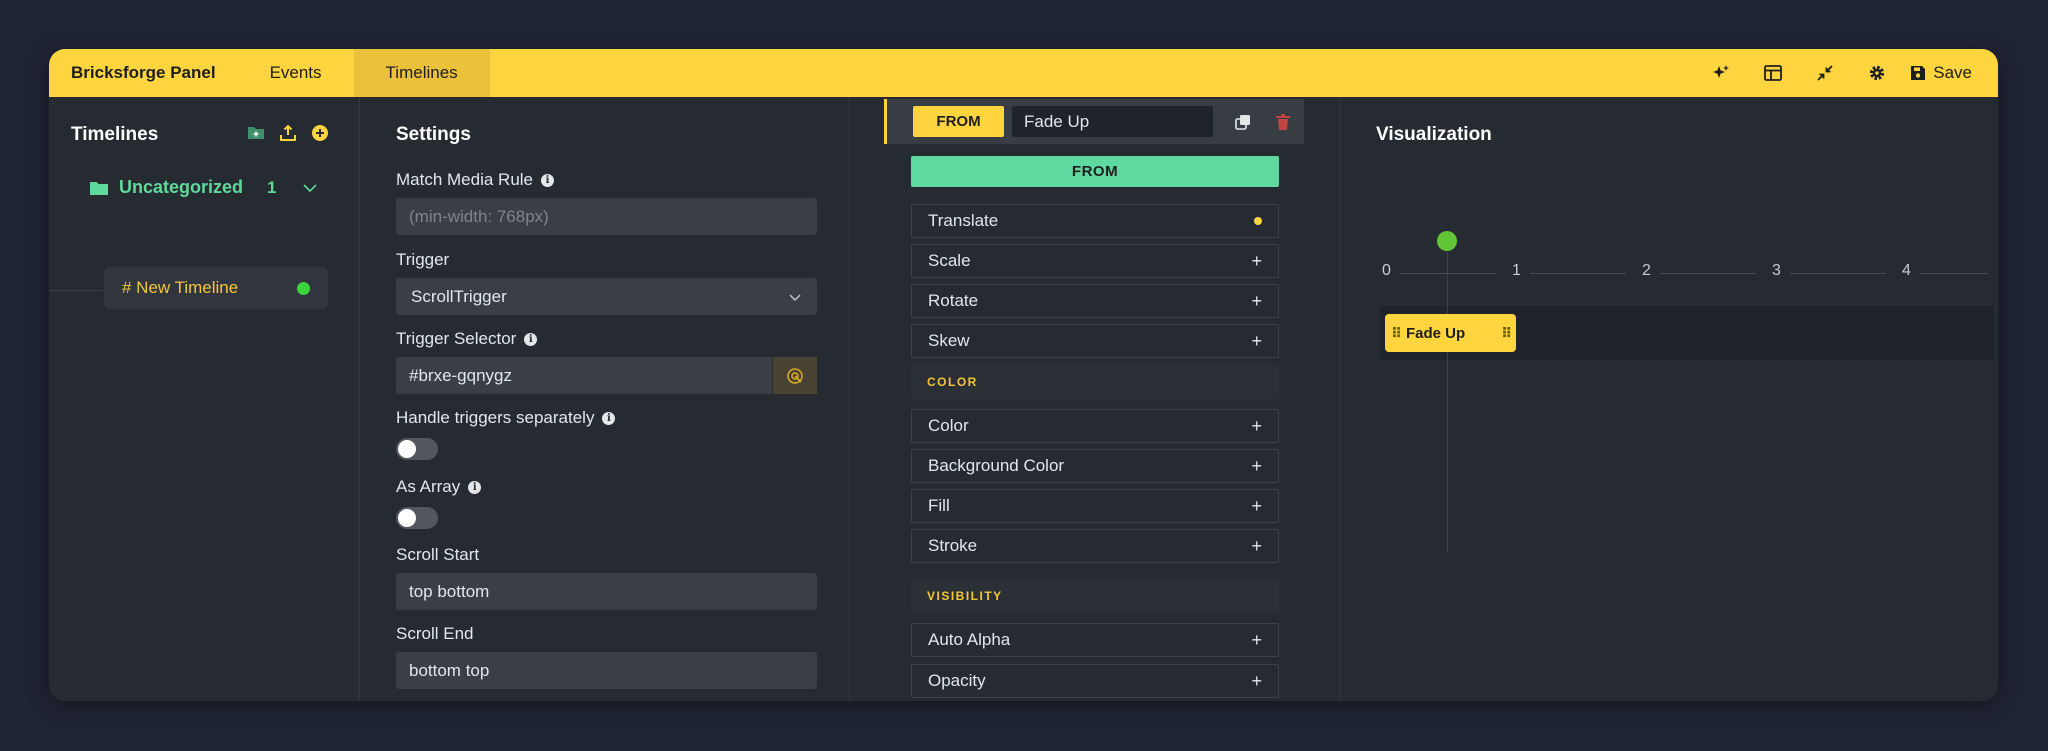 Image resolution: width=2048 pixels, height=751 pixels. I want to click on animation-header: FROM Fade Up, so click(1094, 121).